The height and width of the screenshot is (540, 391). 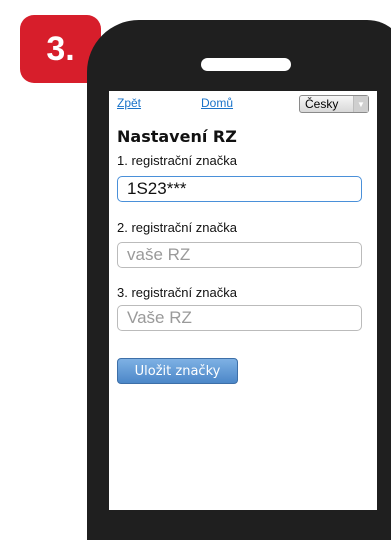 I want to click on plate-3-label: 3. registrační značka, so click(x=177, y=292).